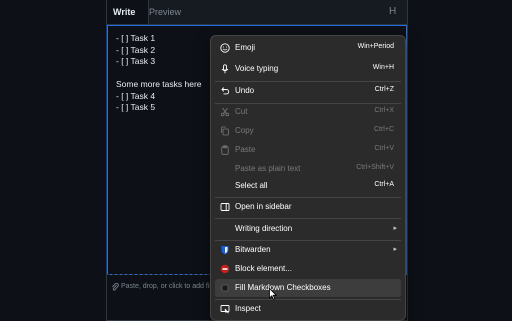  What do you see at coordinates (308, 69) in the screenshot?
I see `menu-item-voice-typing: Voice typing Win+H` at bounding box center [308, 69].